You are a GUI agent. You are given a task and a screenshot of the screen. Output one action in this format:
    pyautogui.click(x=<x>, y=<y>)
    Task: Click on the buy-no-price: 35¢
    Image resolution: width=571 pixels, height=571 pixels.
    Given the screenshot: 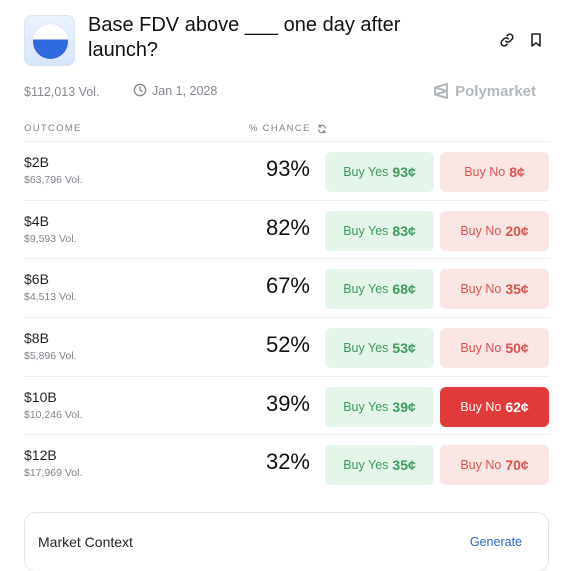 What is the action you would take?
    pyautogui.click(x=517, y=289)
    